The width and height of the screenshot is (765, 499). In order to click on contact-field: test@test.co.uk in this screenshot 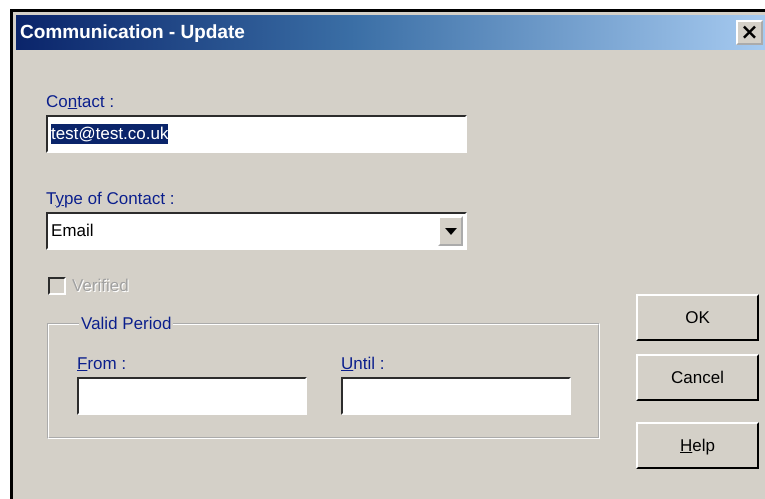, I will do `click(256, 134)`.